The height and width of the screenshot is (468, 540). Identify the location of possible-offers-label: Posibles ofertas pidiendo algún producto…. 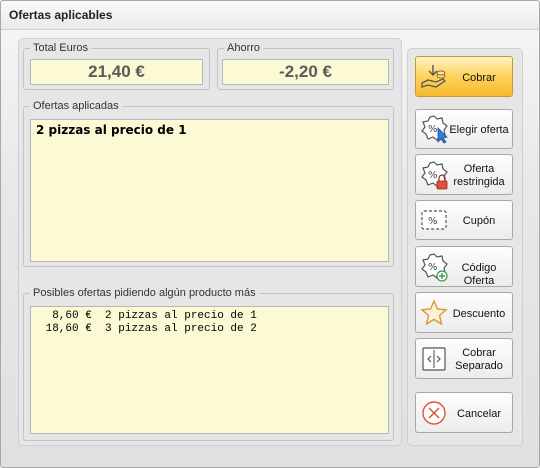
(144, 293).